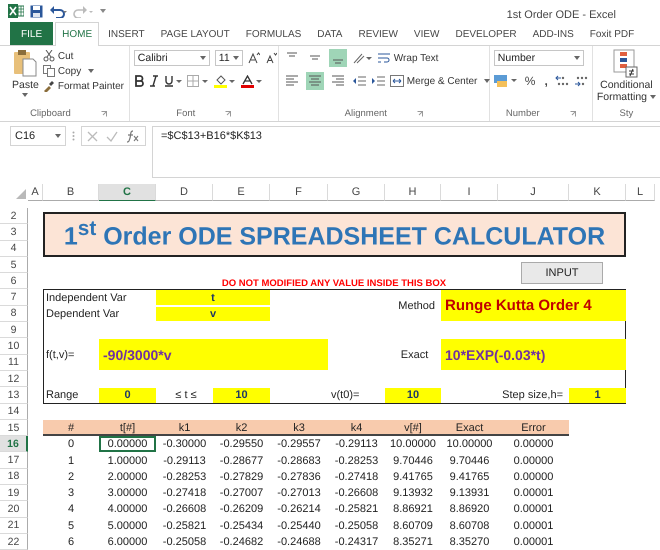 The width and height of the screenshot is (660, 550). I want to click on format-painter-button: Format Painter, so click(83, 86).